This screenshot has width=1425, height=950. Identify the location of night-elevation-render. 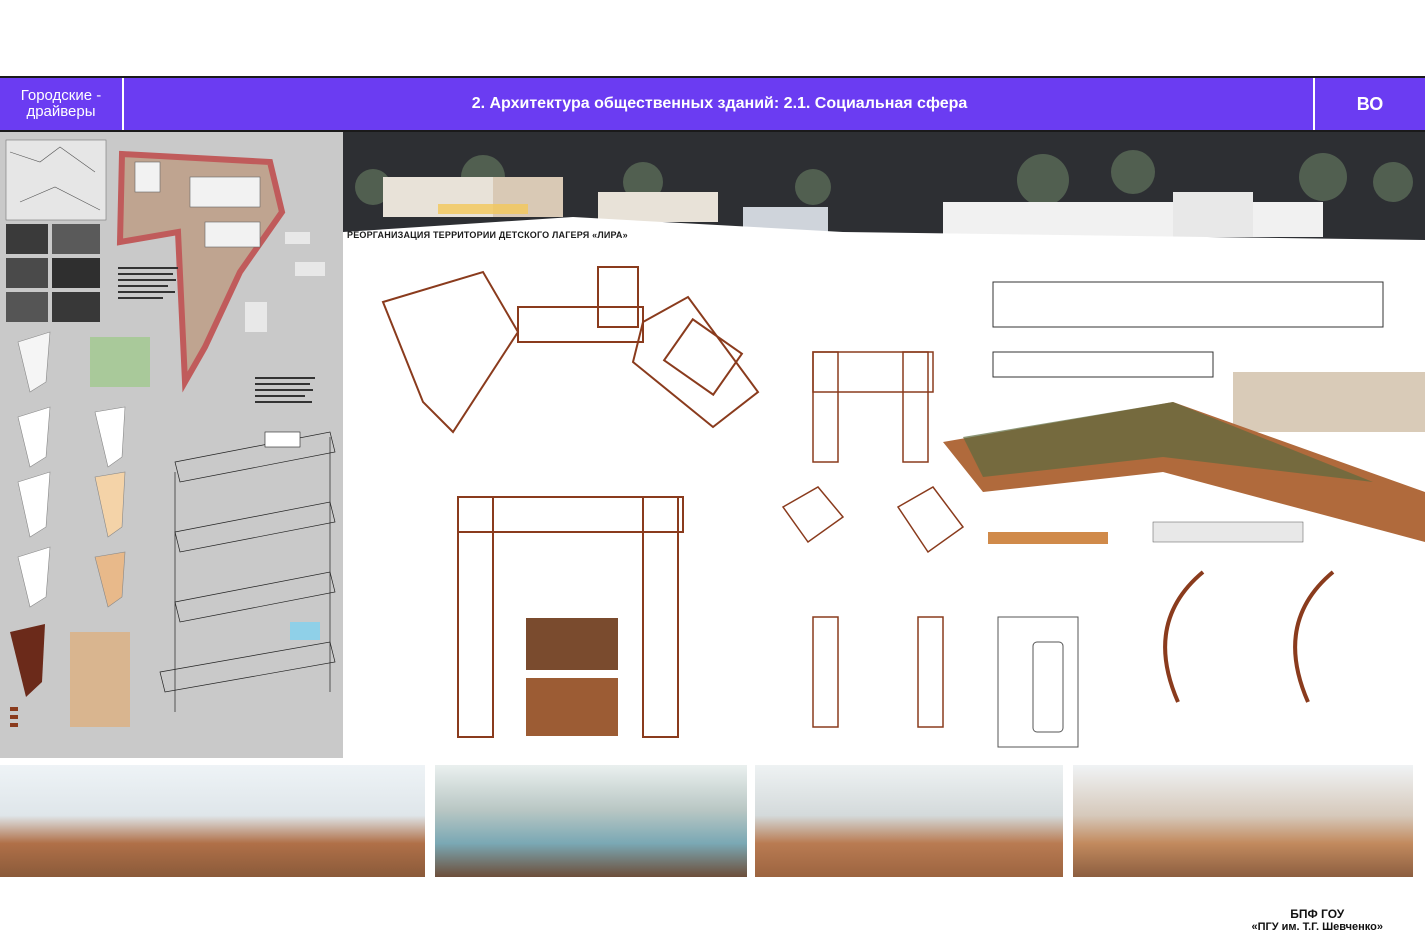
(884, 187).